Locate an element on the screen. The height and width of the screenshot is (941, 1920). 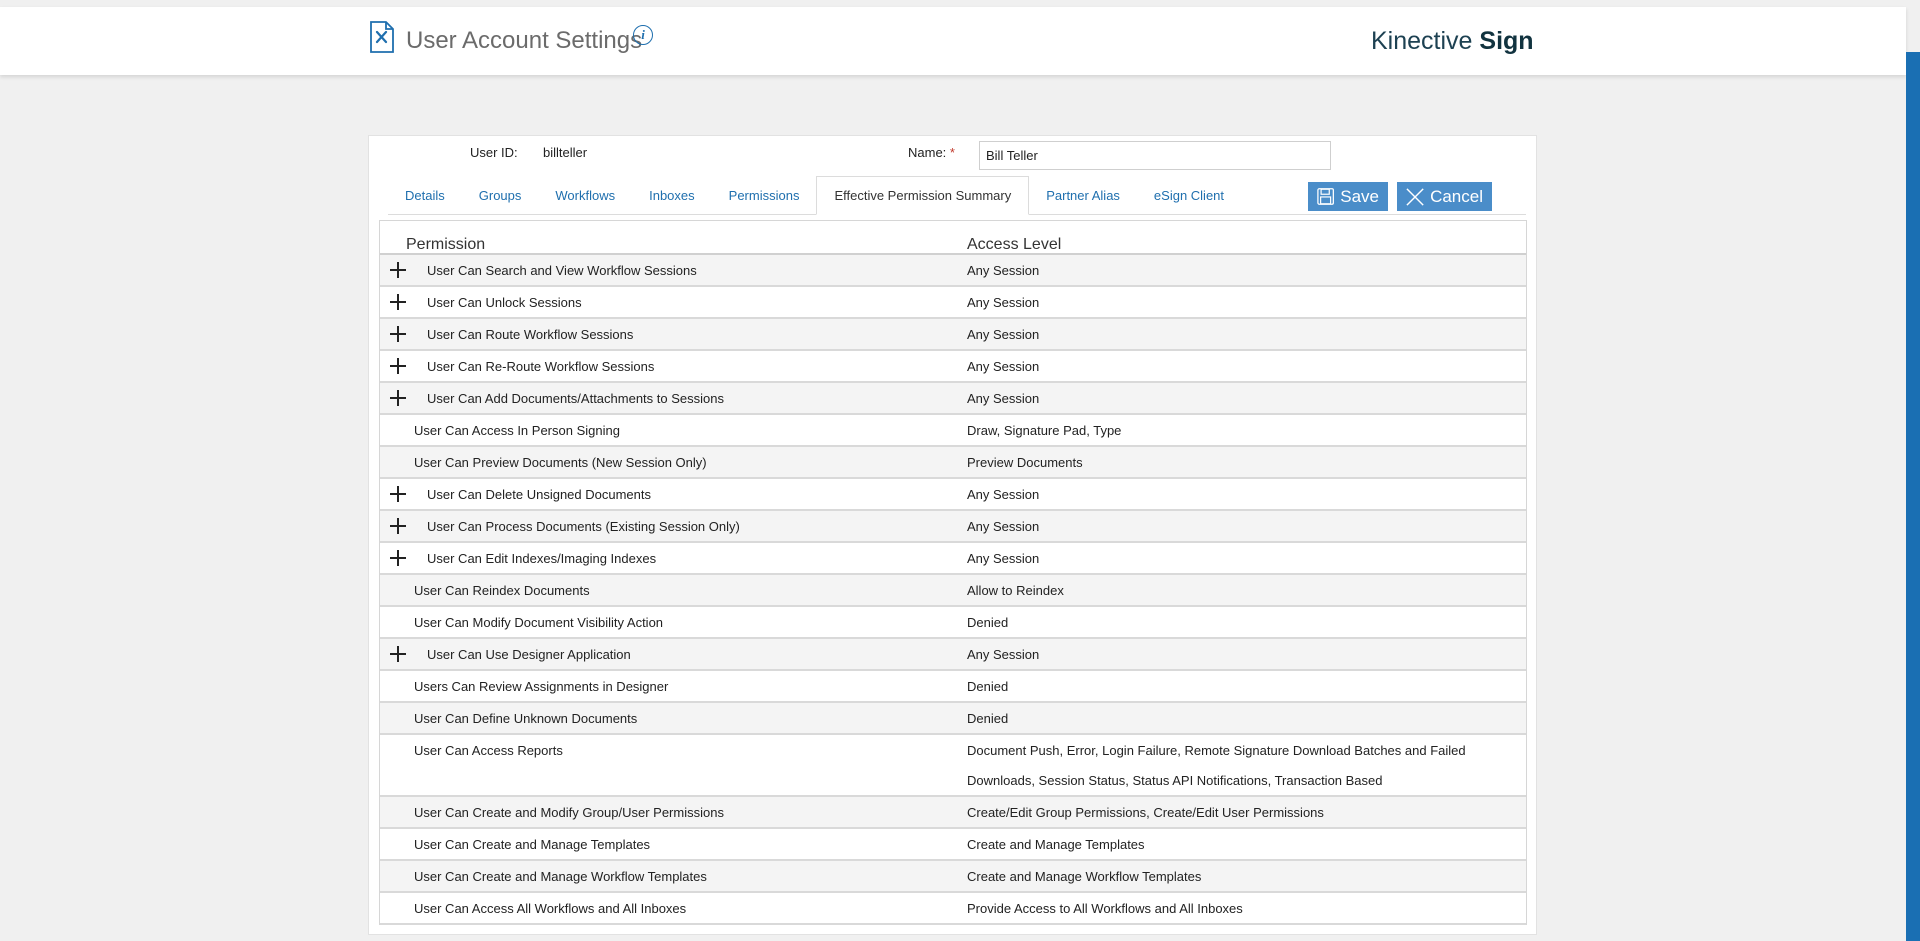
info-icon: i is located at coordinates (643, 35).